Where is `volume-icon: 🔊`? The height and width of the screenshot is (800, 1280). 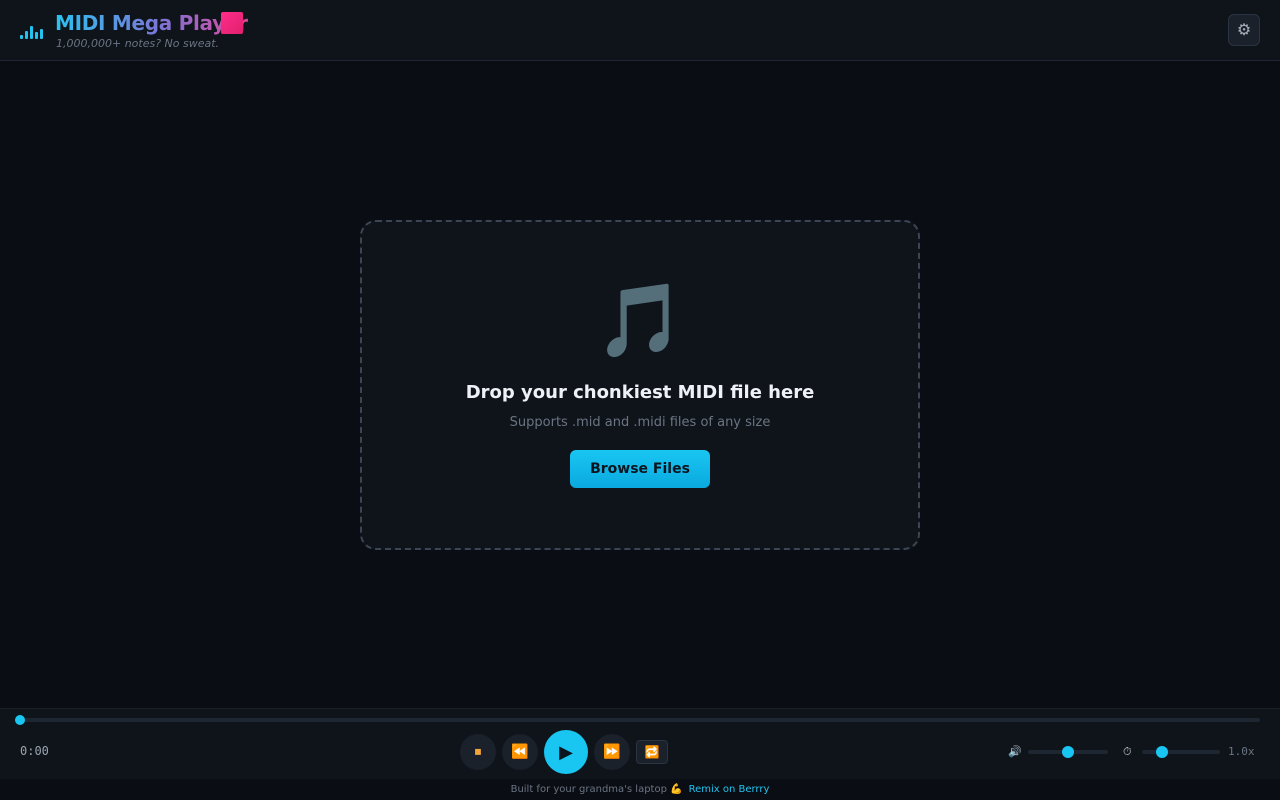 volume-icon: 🔊 is located at coordinates (1015, 751).